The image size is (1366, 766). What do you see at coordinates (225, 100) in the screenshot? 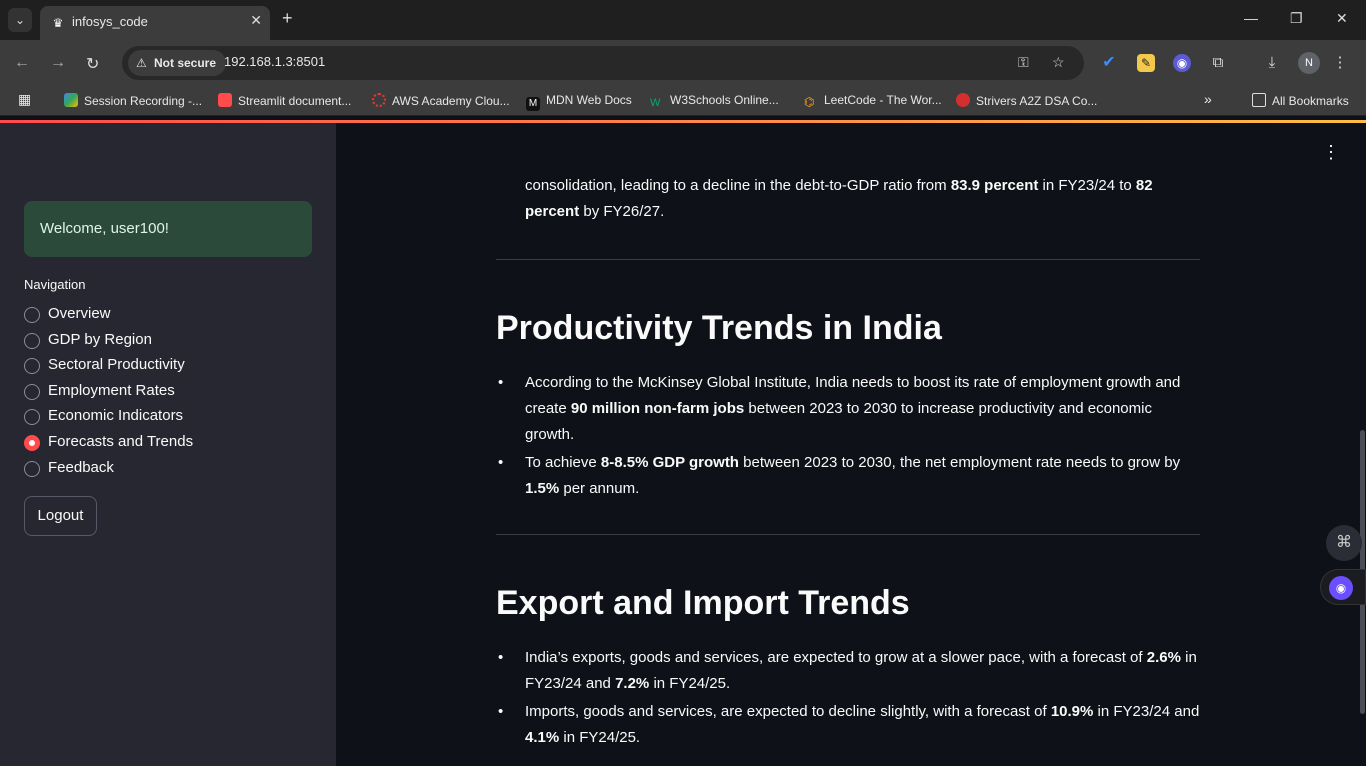
I see `streamlit-icon` at bounding box center [225, 100].